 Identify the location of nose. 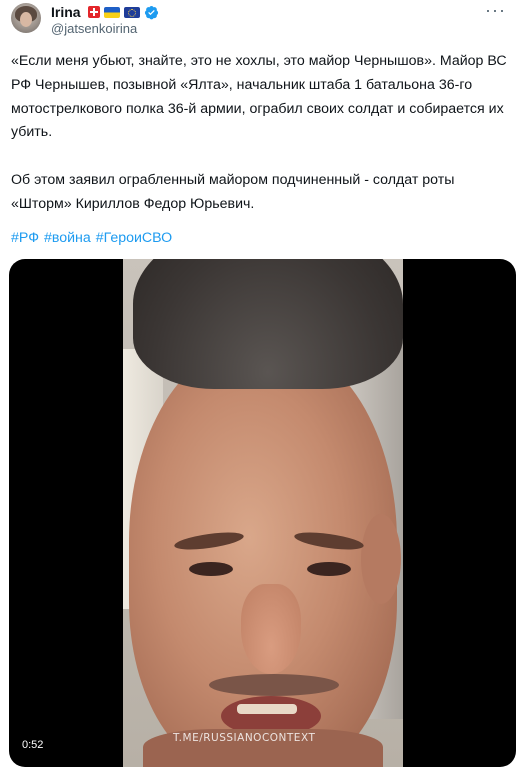
(271, 629).